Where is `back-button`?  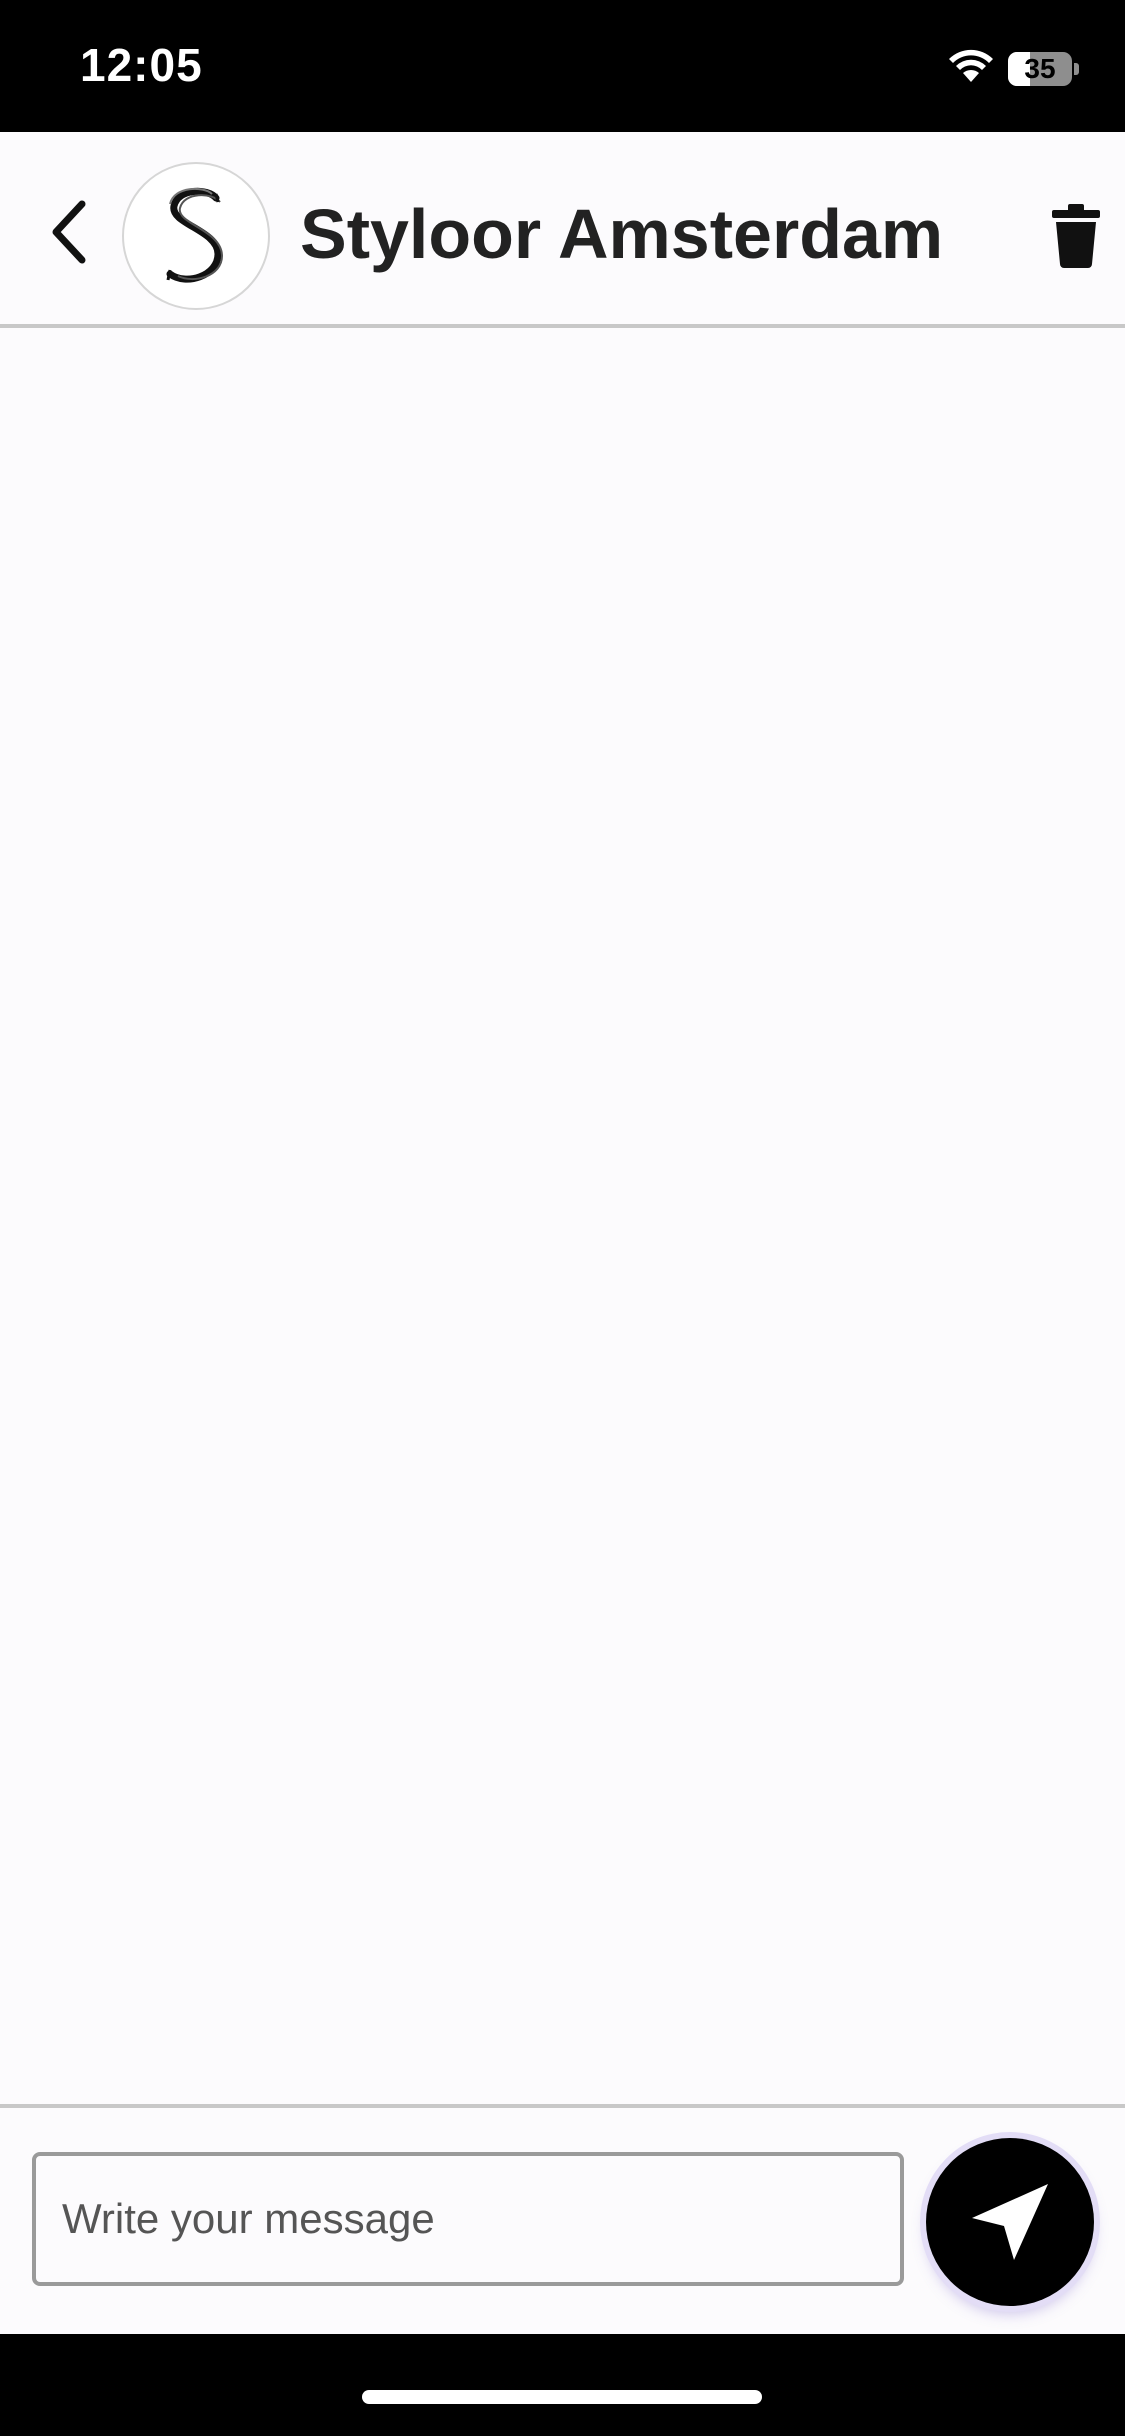
back-button is located at coordinates (72, 232).